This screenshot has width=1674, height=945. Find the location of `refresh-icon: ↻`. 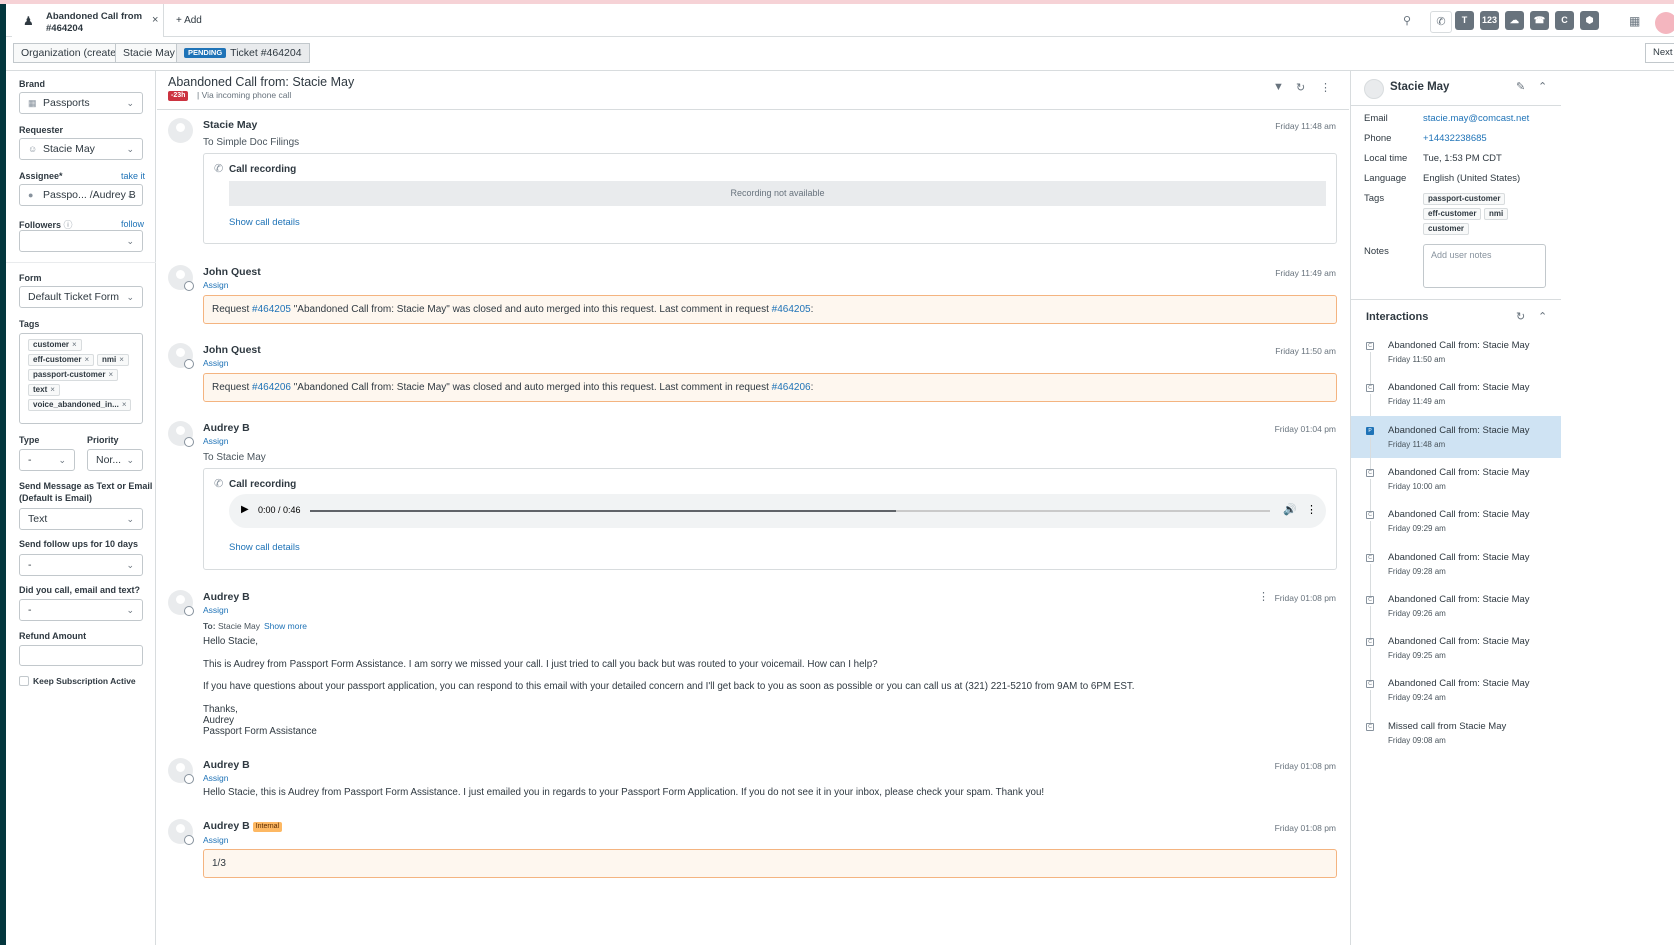

refresh-icon: ↻ is located at coordinates (1520, 316).